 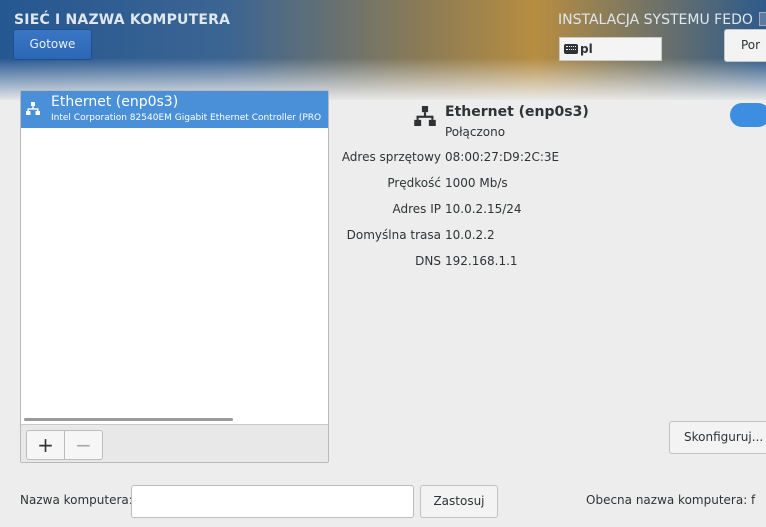 What do you see at coordinates (475, 132) in the screenshot?
I see `connection-status: Połączono` at bounding box center [475, 132].